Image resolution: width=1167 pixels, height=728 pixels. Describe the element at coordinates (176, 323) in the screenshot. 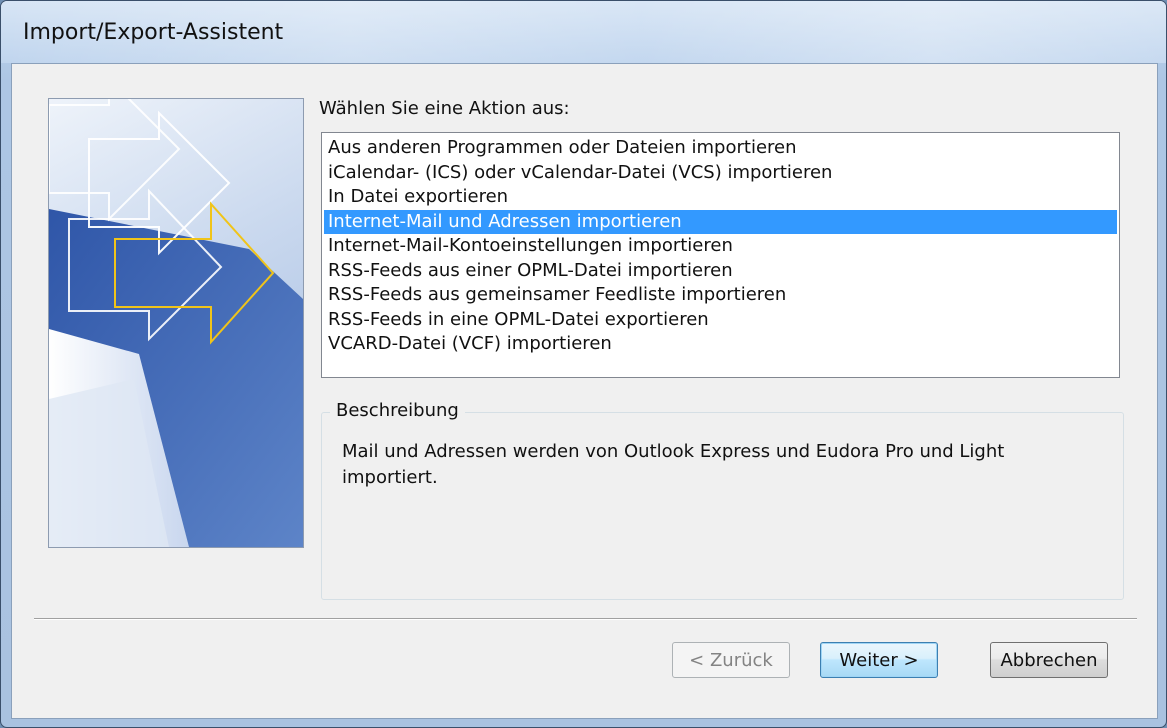

I see `wizard-arrows-graphic-icon` at that location.